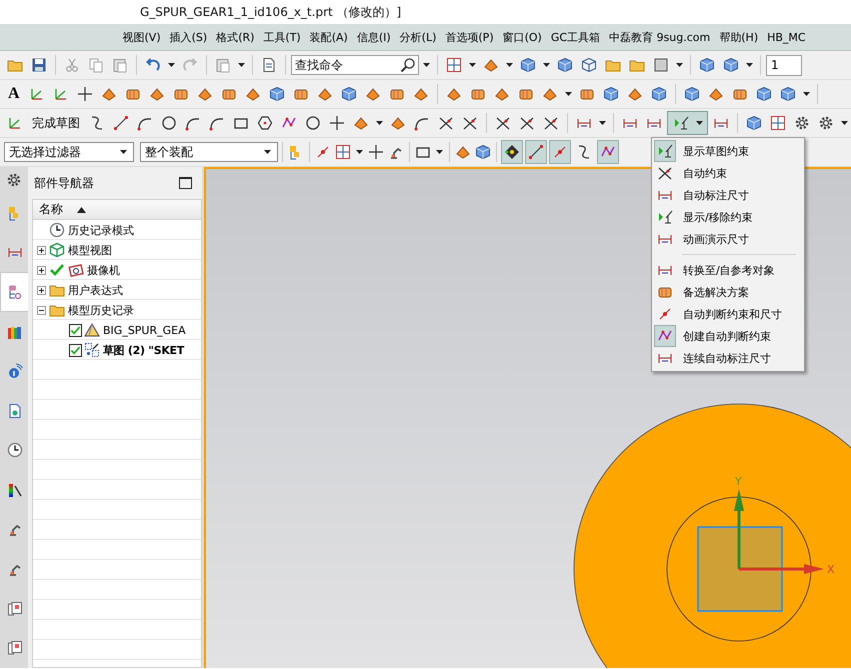  Describe the element at coordinates (687, 123) in the screenshot. I see `constraint-dropdown-button` at that location.